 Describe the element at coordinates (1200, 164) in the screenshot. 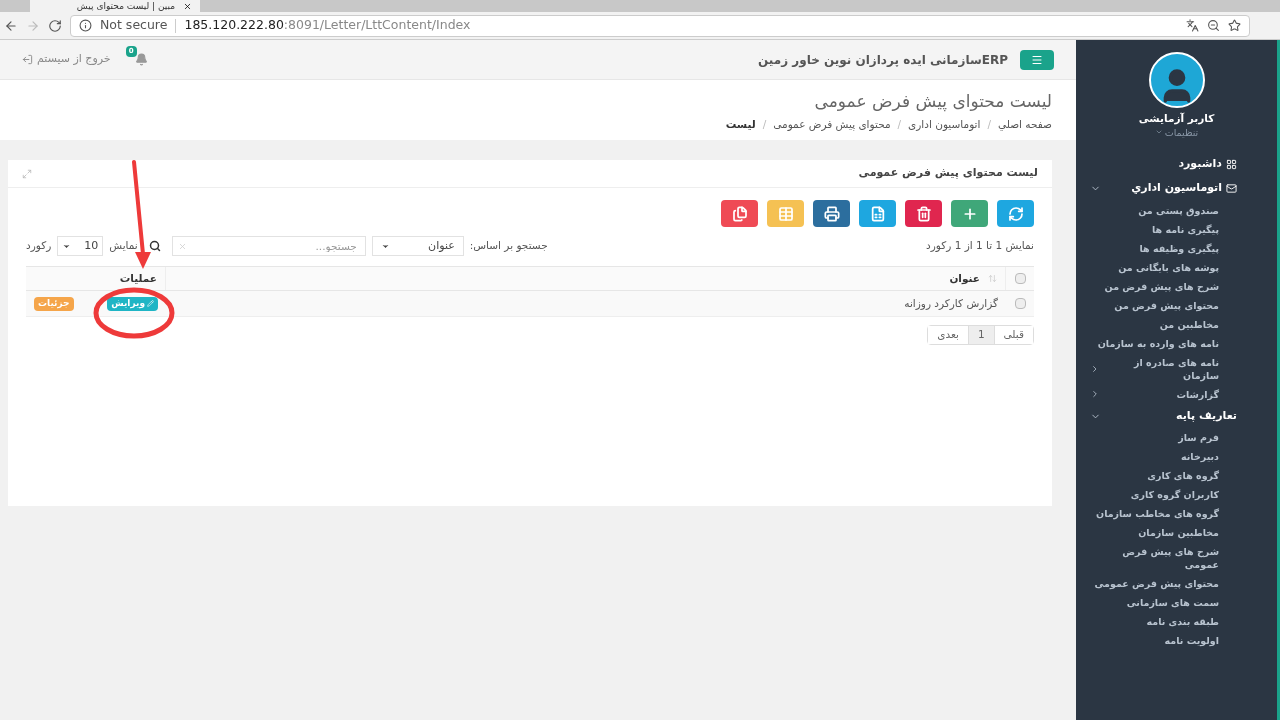

I see `sidebar-section: داشبورد` at that location.